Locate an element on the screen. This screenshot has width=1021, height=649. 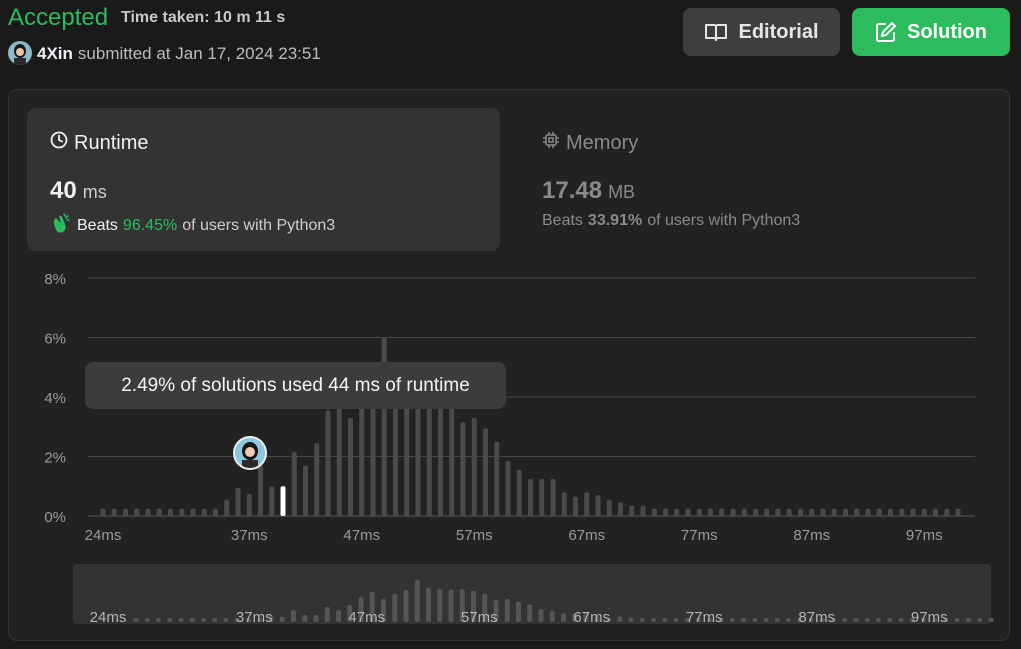
minimap-tick-label: 87ms is located at coordinates (816, 617).